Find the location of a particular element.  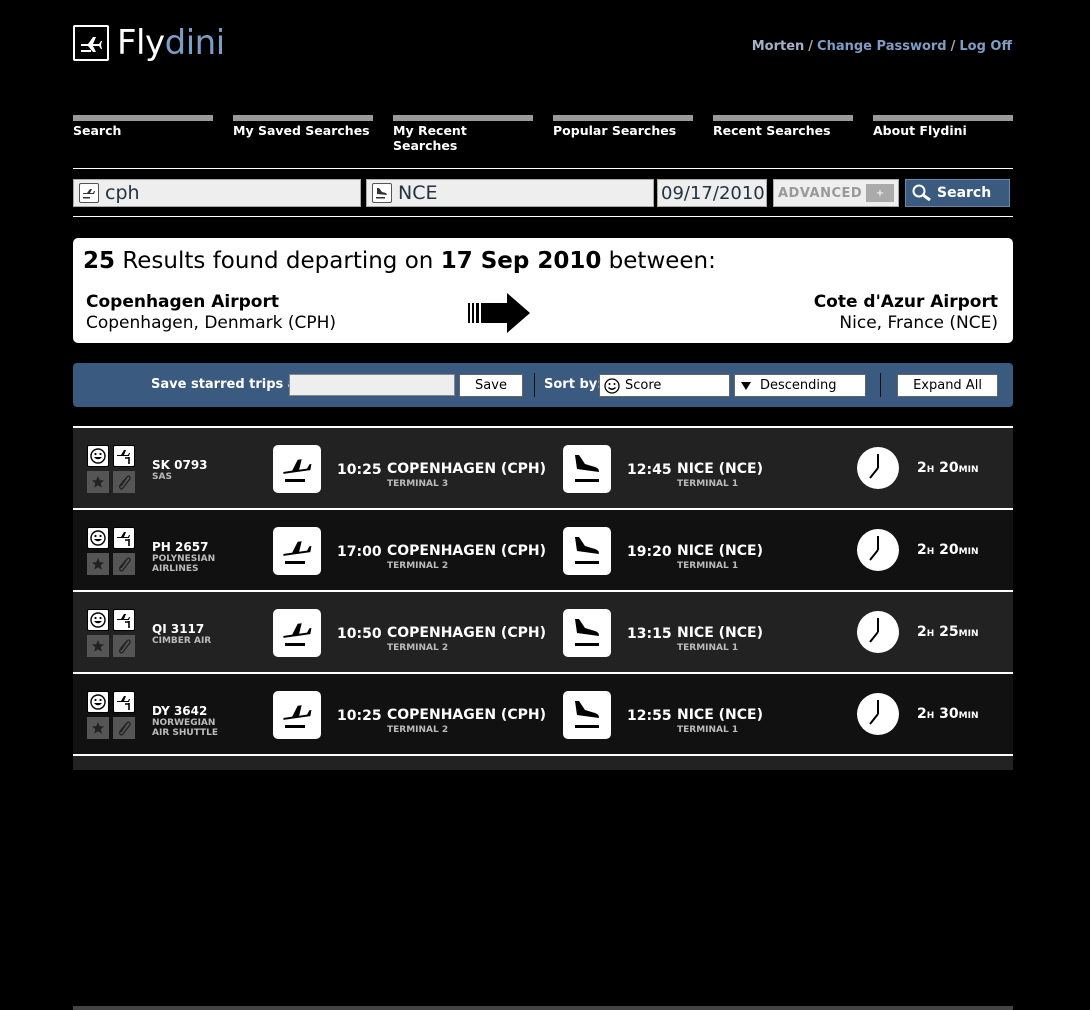

search-icon is located at coordinates (922, 193).